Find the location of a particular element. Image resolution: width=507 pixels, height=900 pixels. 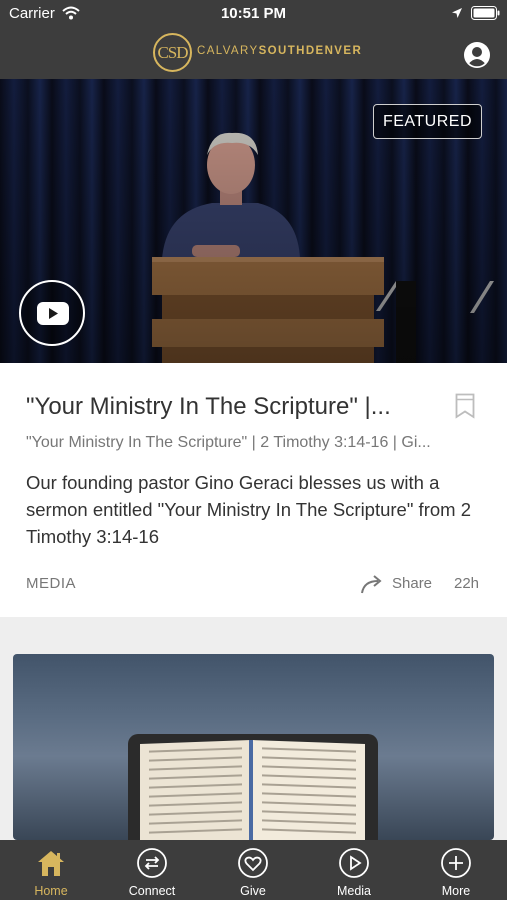

logo-text-bold: SOUTHDENVER is located at coordinates (310, 51).